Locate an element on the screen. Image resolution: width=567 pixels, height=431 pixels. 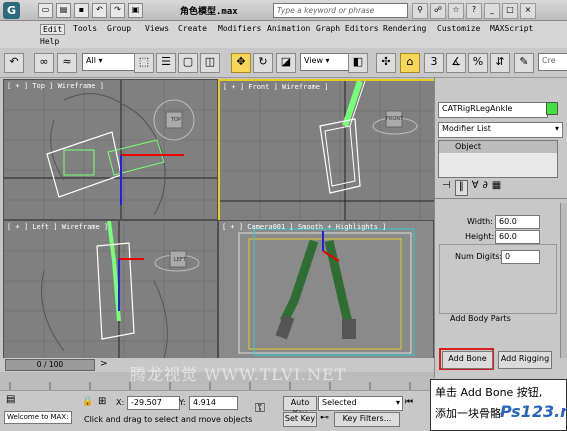
star-icon: ☆ is located at coordinates (456, 11).